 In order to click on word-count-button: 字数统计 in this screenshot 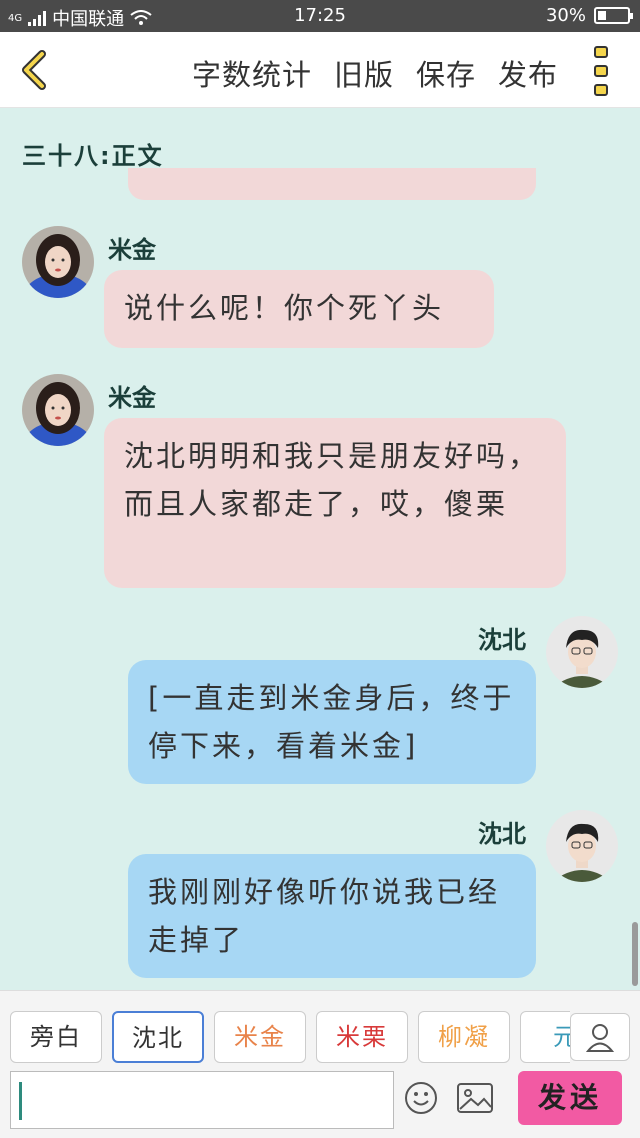, I will do `click(252, 73)`.